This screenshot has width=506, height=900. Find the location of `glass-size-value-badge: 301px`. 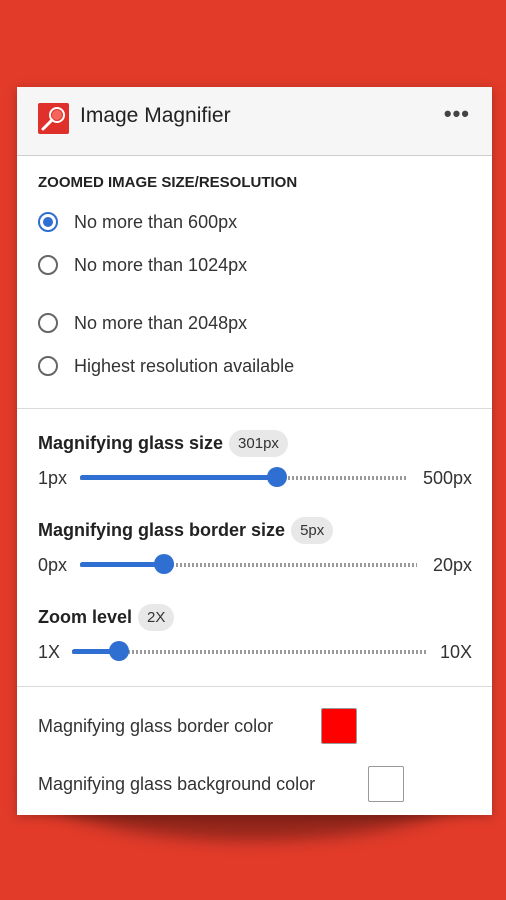

glass-size-value-badge: 301px is located at coordinates (258, 443).